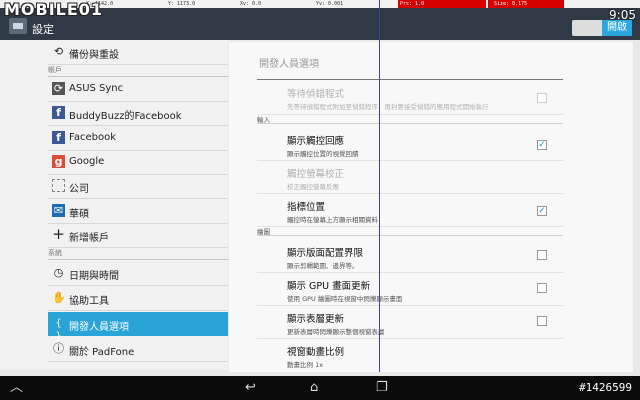 This screenshot has width=640, height=400. Describe the element at coordinates (89, 301) in the screenshot. I see `sidebar-item-label: 協助工具` at that location.